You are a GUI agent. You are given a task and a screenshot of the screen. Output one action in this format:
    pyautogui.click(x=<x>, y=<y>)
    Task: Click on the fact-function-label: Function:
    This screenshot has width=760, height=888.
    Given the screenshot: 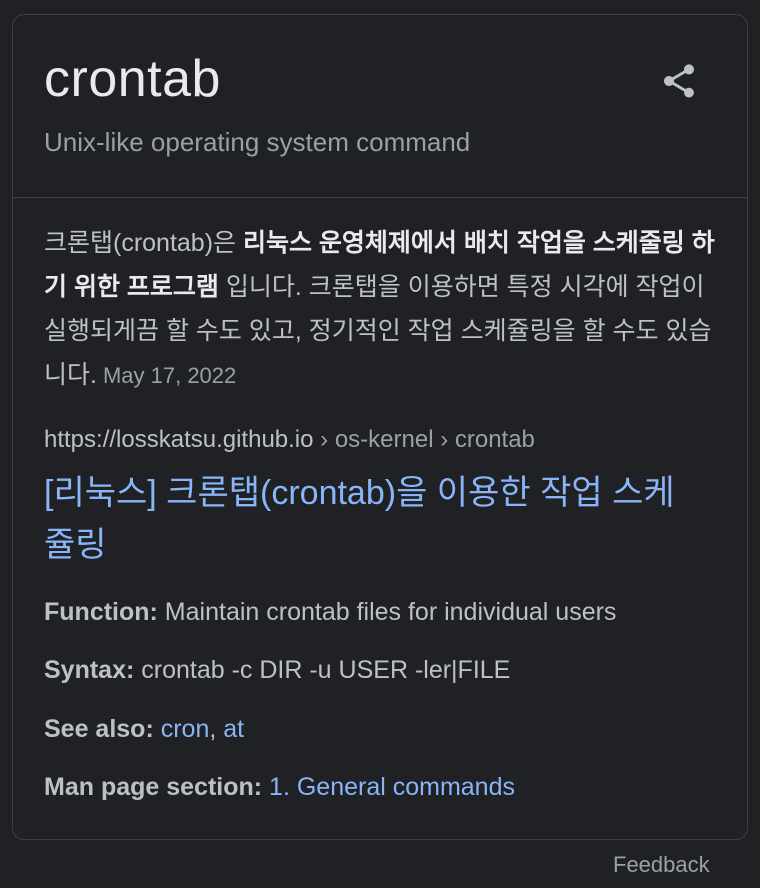 What is the action you would take?
    pyautogui.click(x=101, y=612)
    